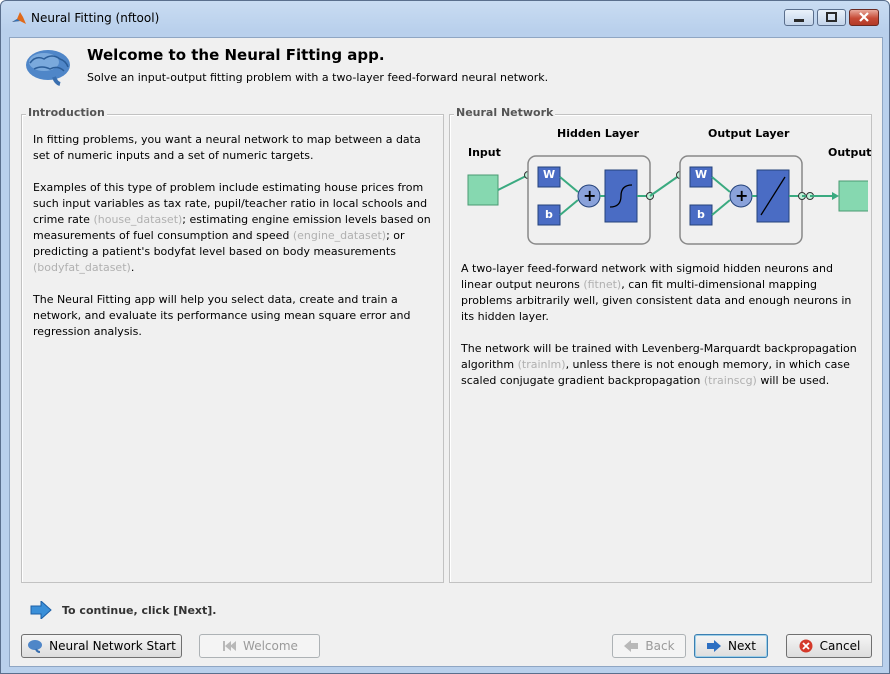  What do you see at coordinates (730, 380) in the screenshot?
I see `trainscg-link: (trainscg)` at bounding box center [730, 380].